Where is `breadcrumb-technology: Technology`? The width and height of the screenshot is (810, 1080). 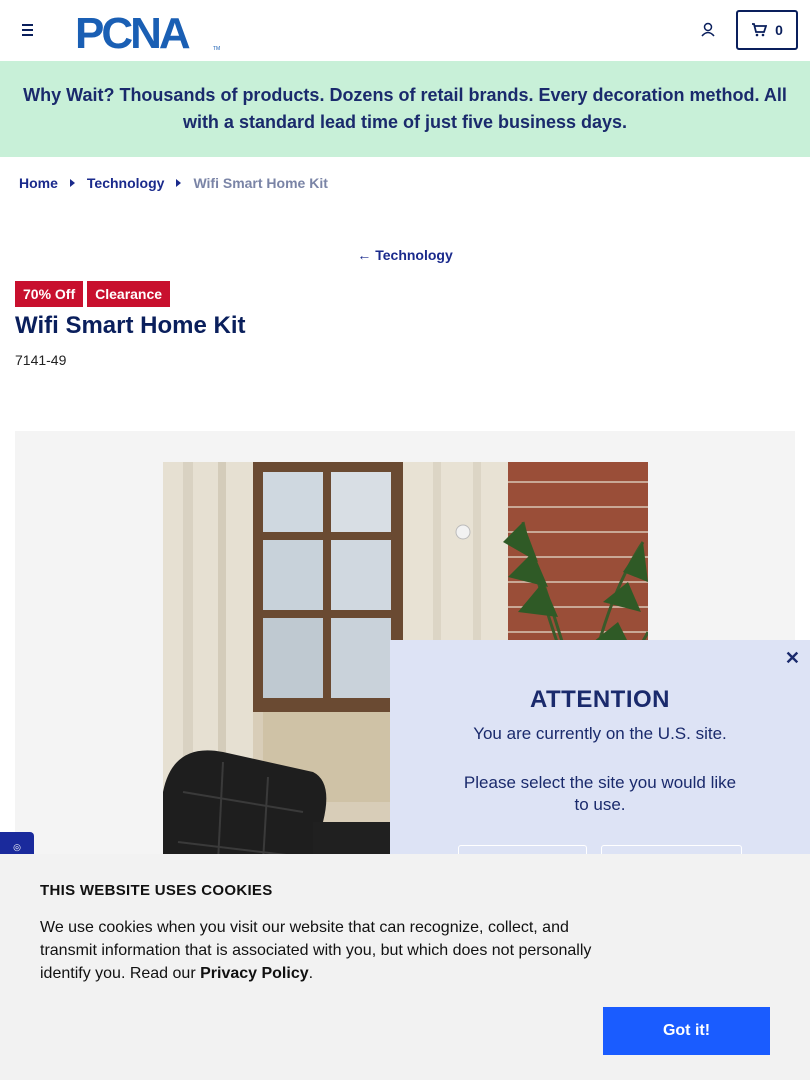
breadcrumb-technology: Technology is located at coordinates (126, 183).